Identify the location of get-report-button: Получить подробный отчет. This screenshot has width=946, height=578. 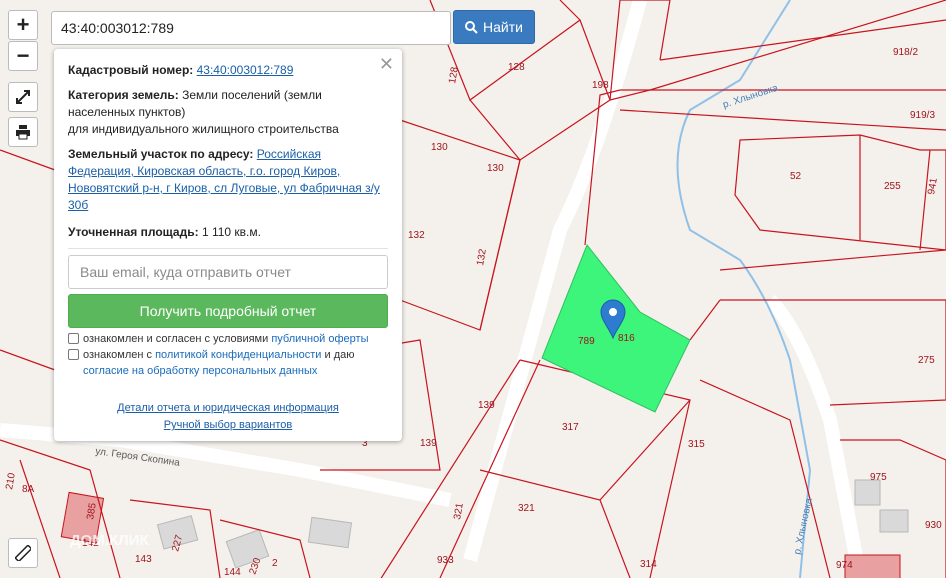
(228, 311).